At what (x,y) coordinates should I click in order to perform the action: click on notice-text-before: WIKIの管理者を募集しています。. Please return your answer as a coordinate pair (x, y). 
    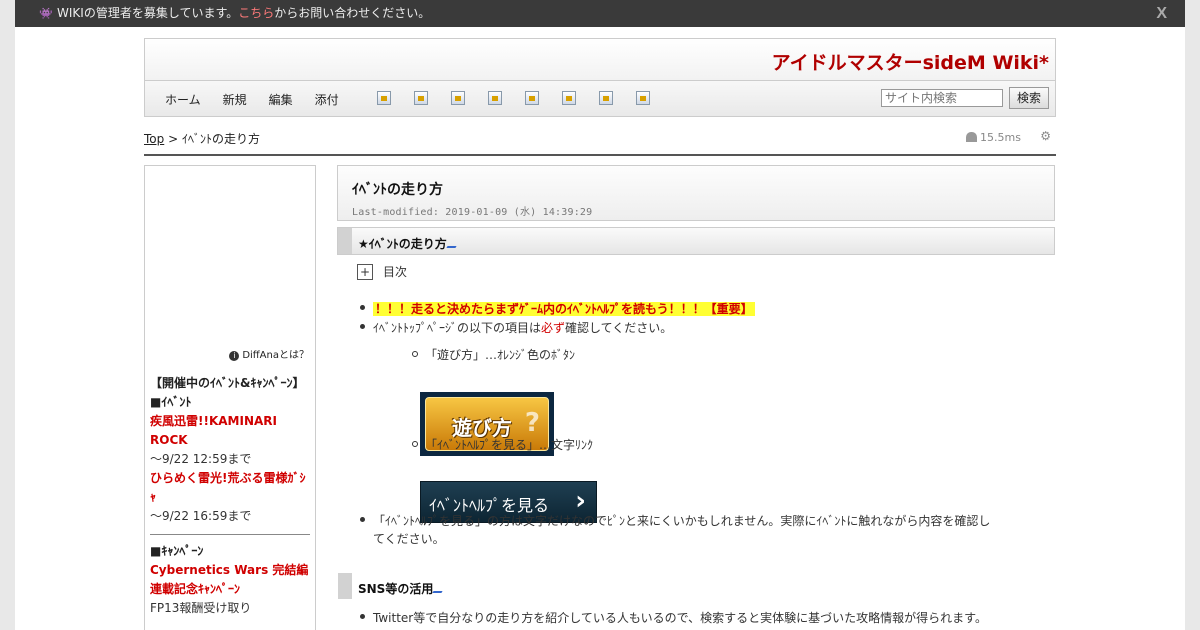
    Looking at the image, I should click on (148, 13).